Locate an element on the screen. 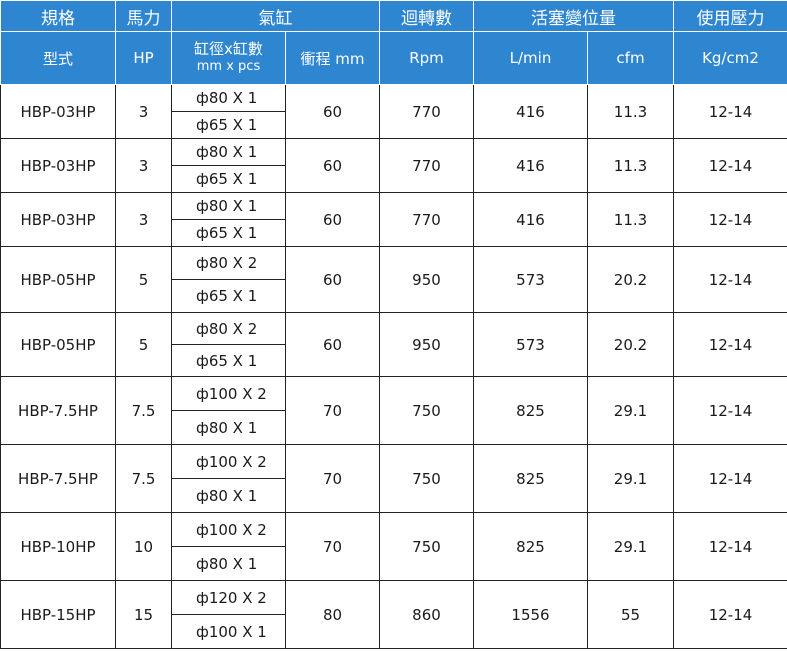  cell-cfm: 55 is located at coordinates (630, 614).